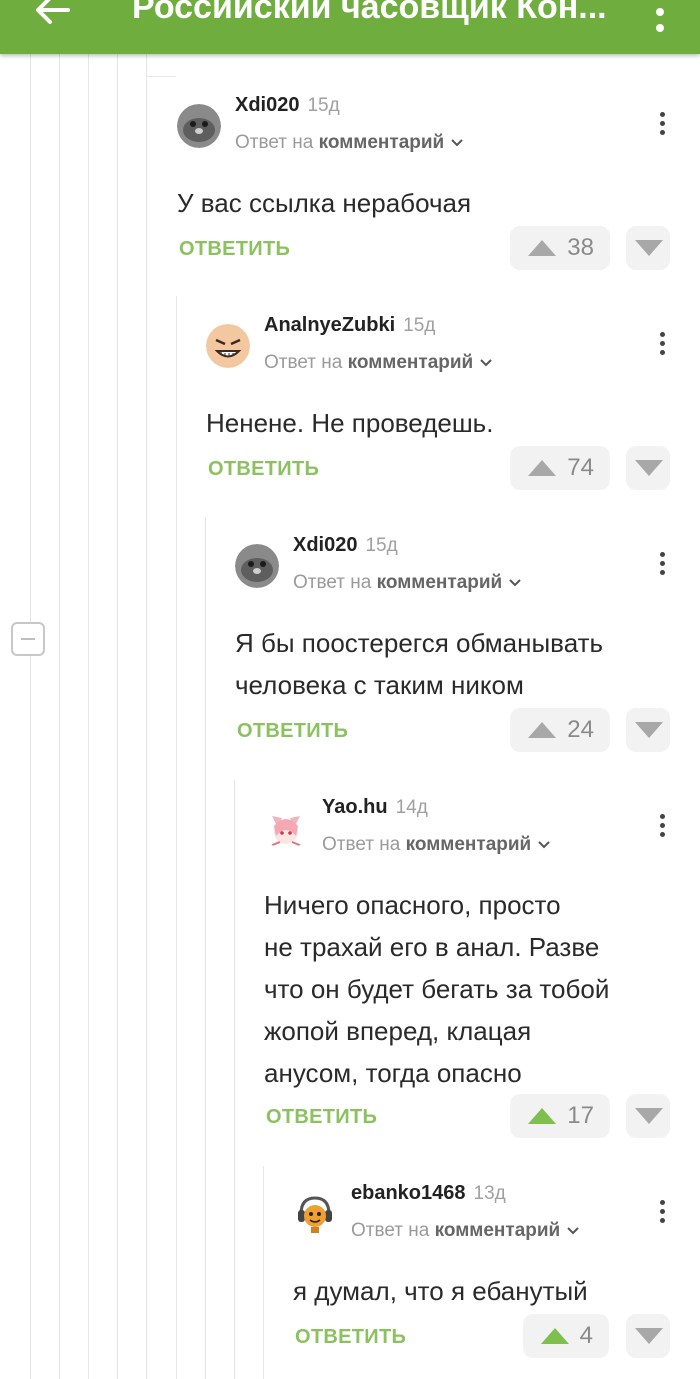 The height and width of the screenshot is (1379, 700). Describe the element at coordinates (660, 18) in the screenshot. I see `more-vertical-icon` at that location.